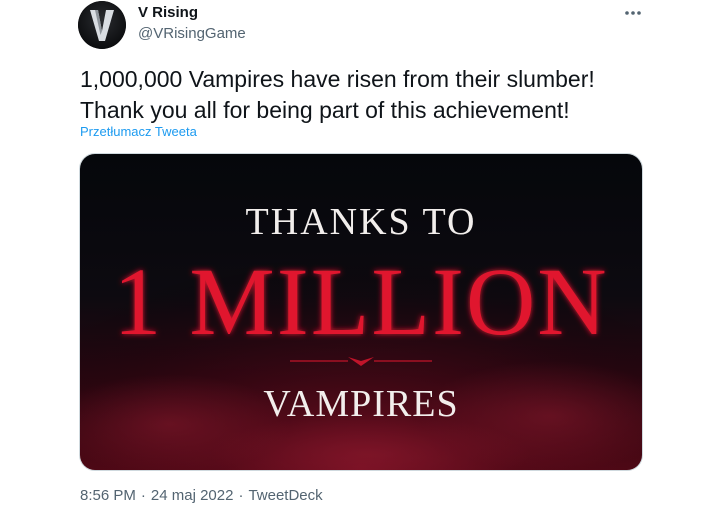  Describe the element at coordinates (108, 495) in the screenshot. I see `tweet-time: 8:56 PM` at that location.